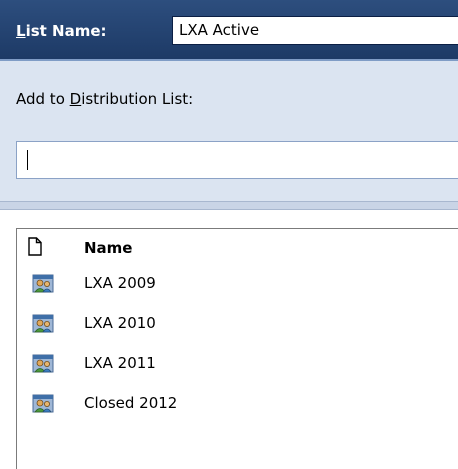 The image size is (458, 469). I want to click on name-column-header: Name, so click(108, 248).